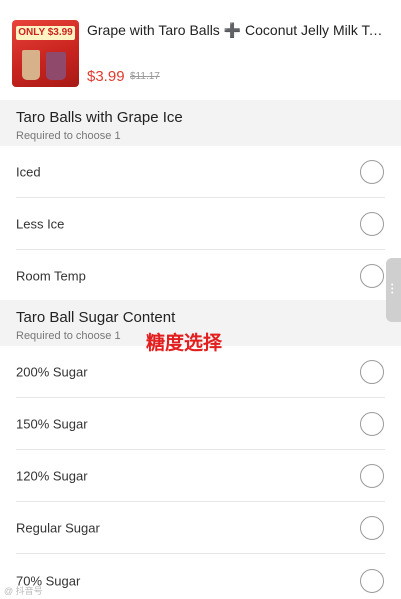 The height and width of the screenshot is (599, 401). Describe the element at coordinates (96, 317) in the screenshot. I see `section-title: Taro Ball Sugar Content` at that location.